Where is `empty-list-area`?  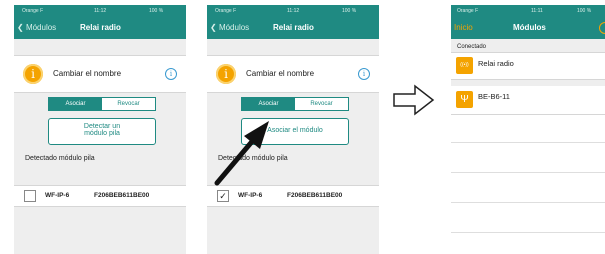
empty-list-area is located at coordinates (528, 184).